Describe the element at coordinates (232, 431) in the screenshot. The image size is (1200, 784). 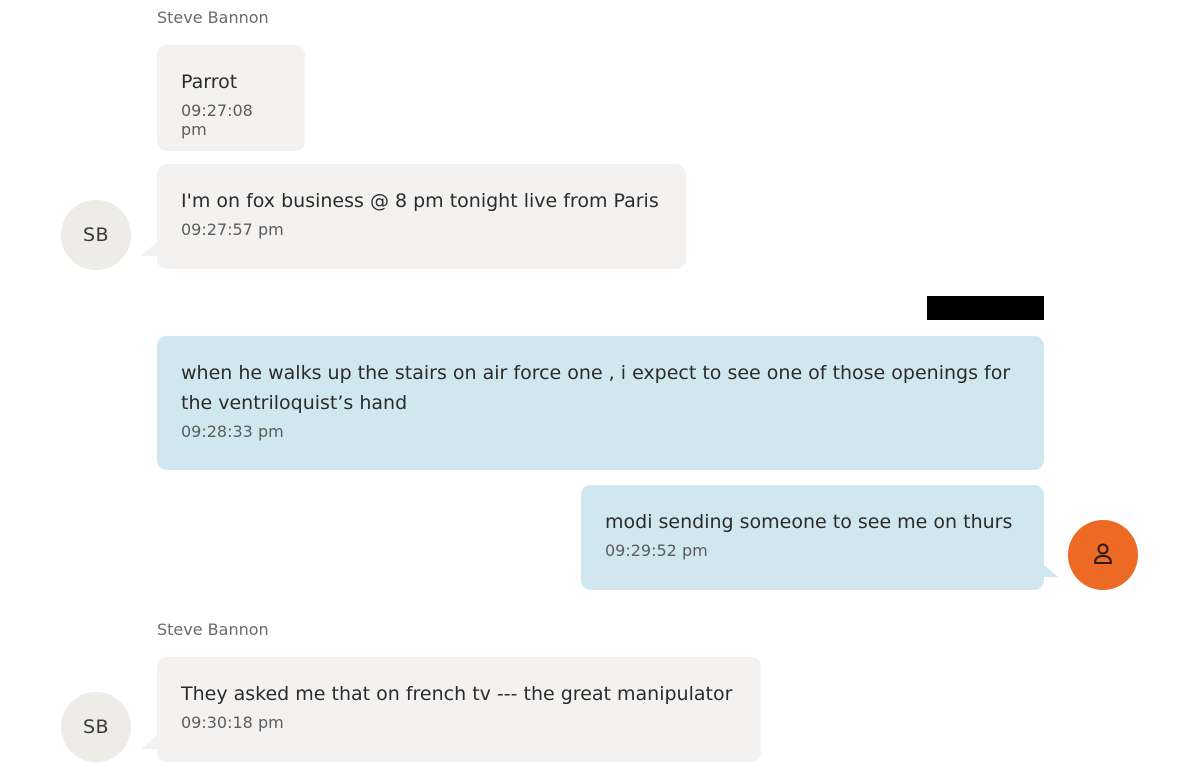
I see `message-timestamp: 09:28:33 pm` at that location.